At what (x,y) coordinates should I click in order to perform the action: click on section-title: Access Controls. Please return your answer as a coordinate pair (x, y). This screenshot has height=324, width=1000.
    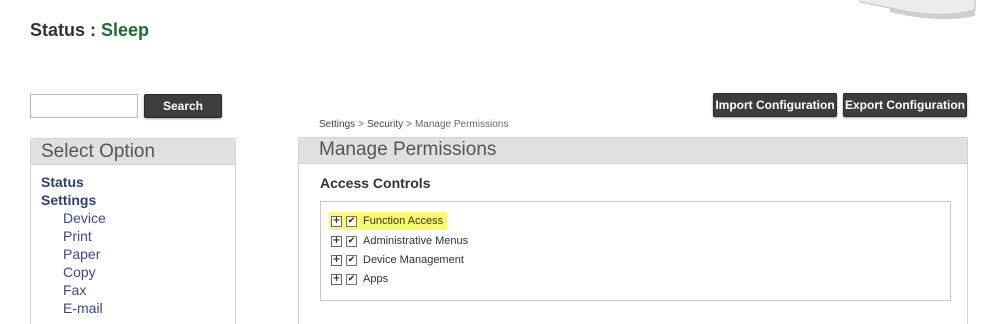
    Looking at the image, I should click on (375, 183).